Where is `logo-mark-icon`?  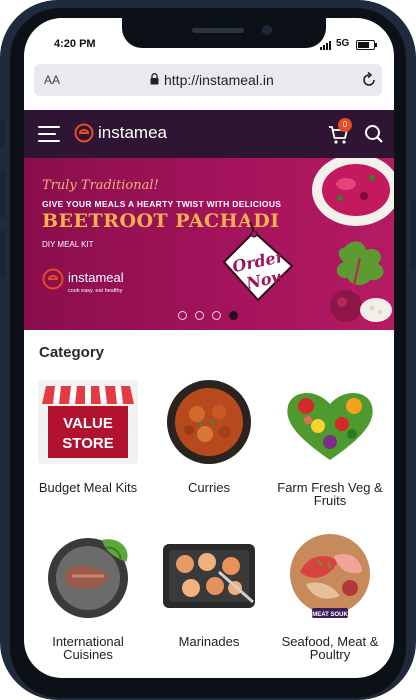
logo-mark-icon is located at coordinates (84, 133).